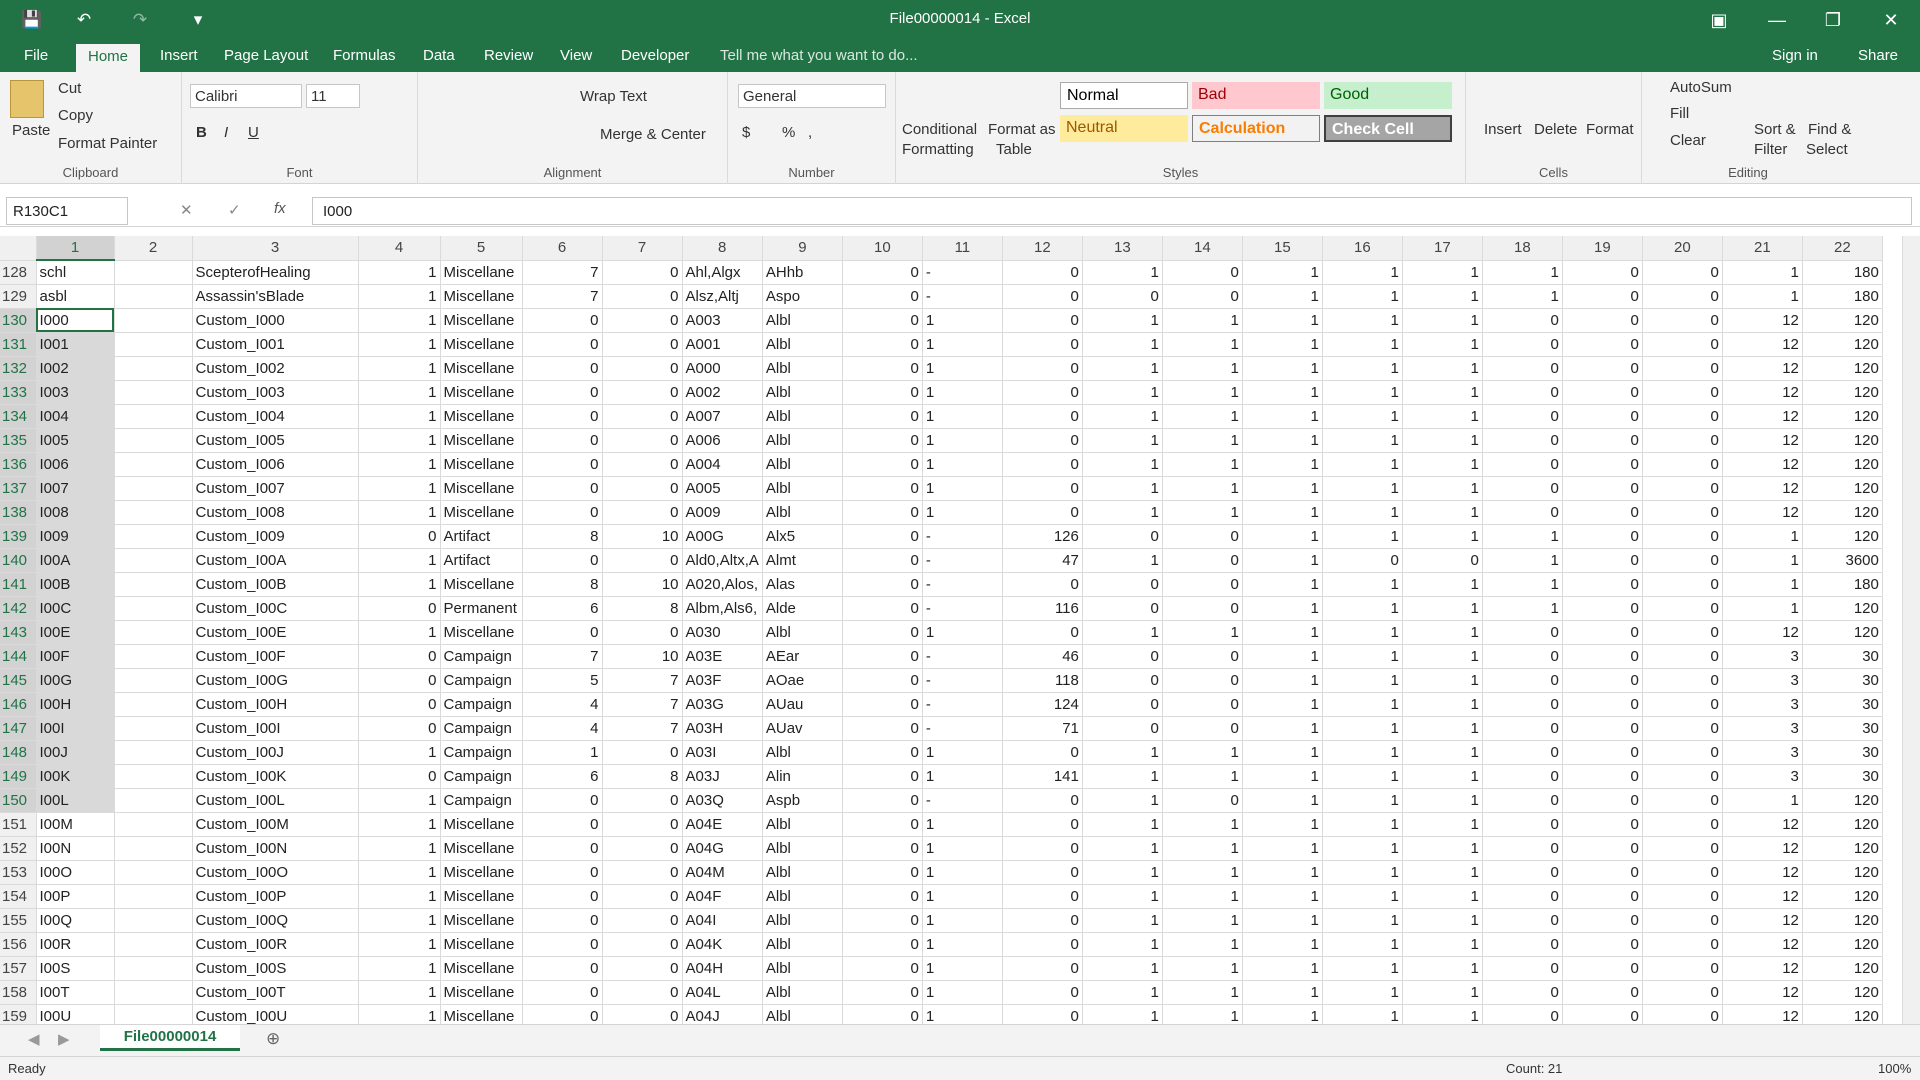 The height and width of the screenshot is (1080, 1920). What do you see at coordinates (275, 992) in the screenshot?
I see `cell: Custom_I00T` at bounding box center [275, 992].